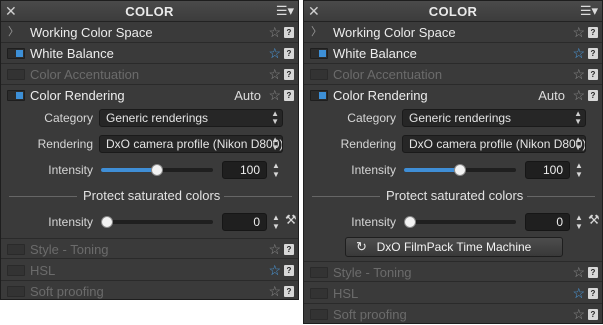  I want to click on rendering-value: DxO camera profile (Nikon D800), so click(194, 144).